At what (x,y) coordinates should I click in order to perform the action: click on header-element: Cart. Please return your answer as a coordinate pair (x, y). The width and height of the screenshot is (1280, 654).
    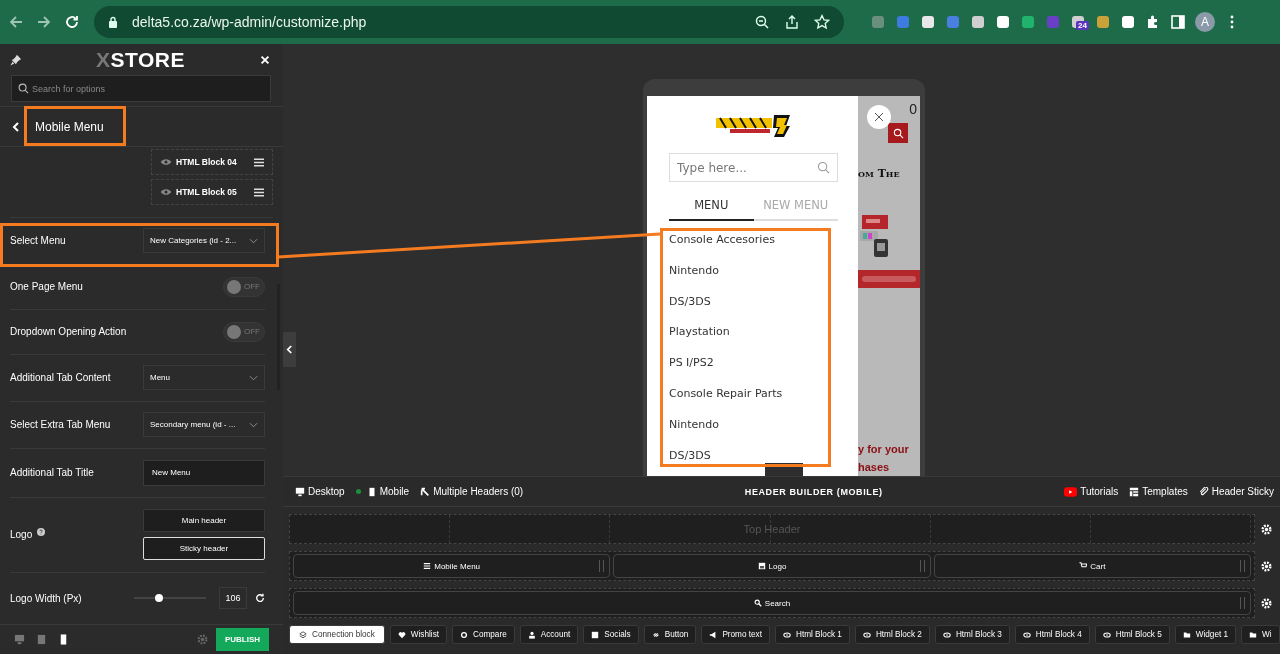
    Looking at the image, I should click on (1092, 566).